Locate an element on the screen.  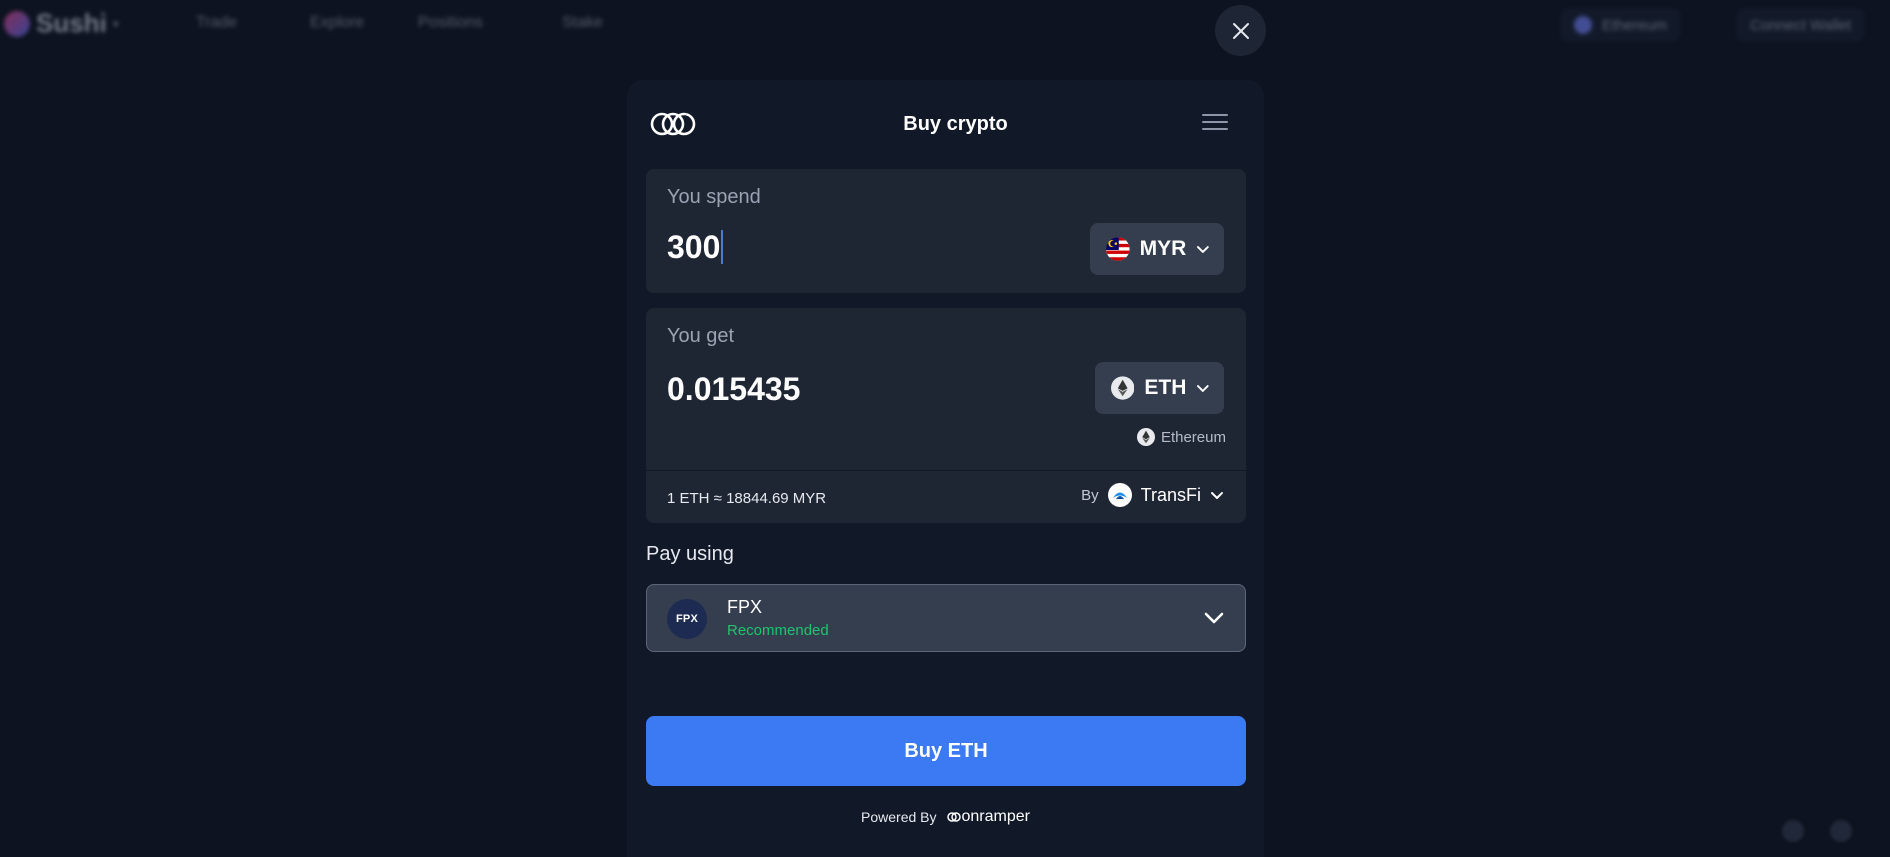
widget-header: Buy crypto is located at coordinates (945, 124).